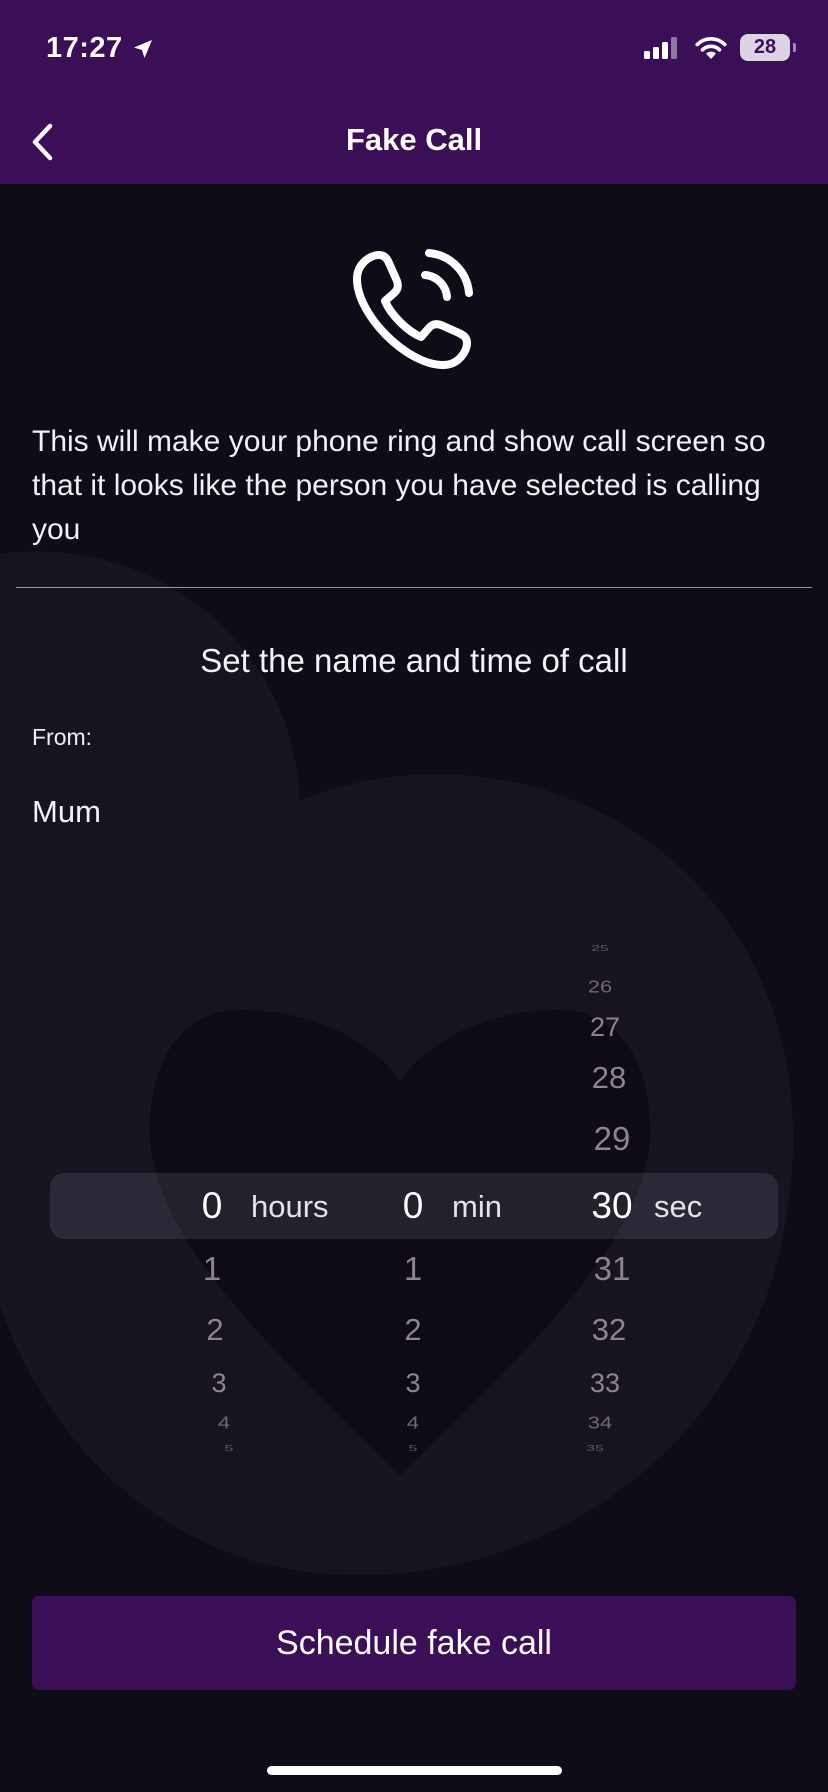 This screenshot has height=1792, width=828. I want to click on seconds-option: 27, so click(605, 1027).